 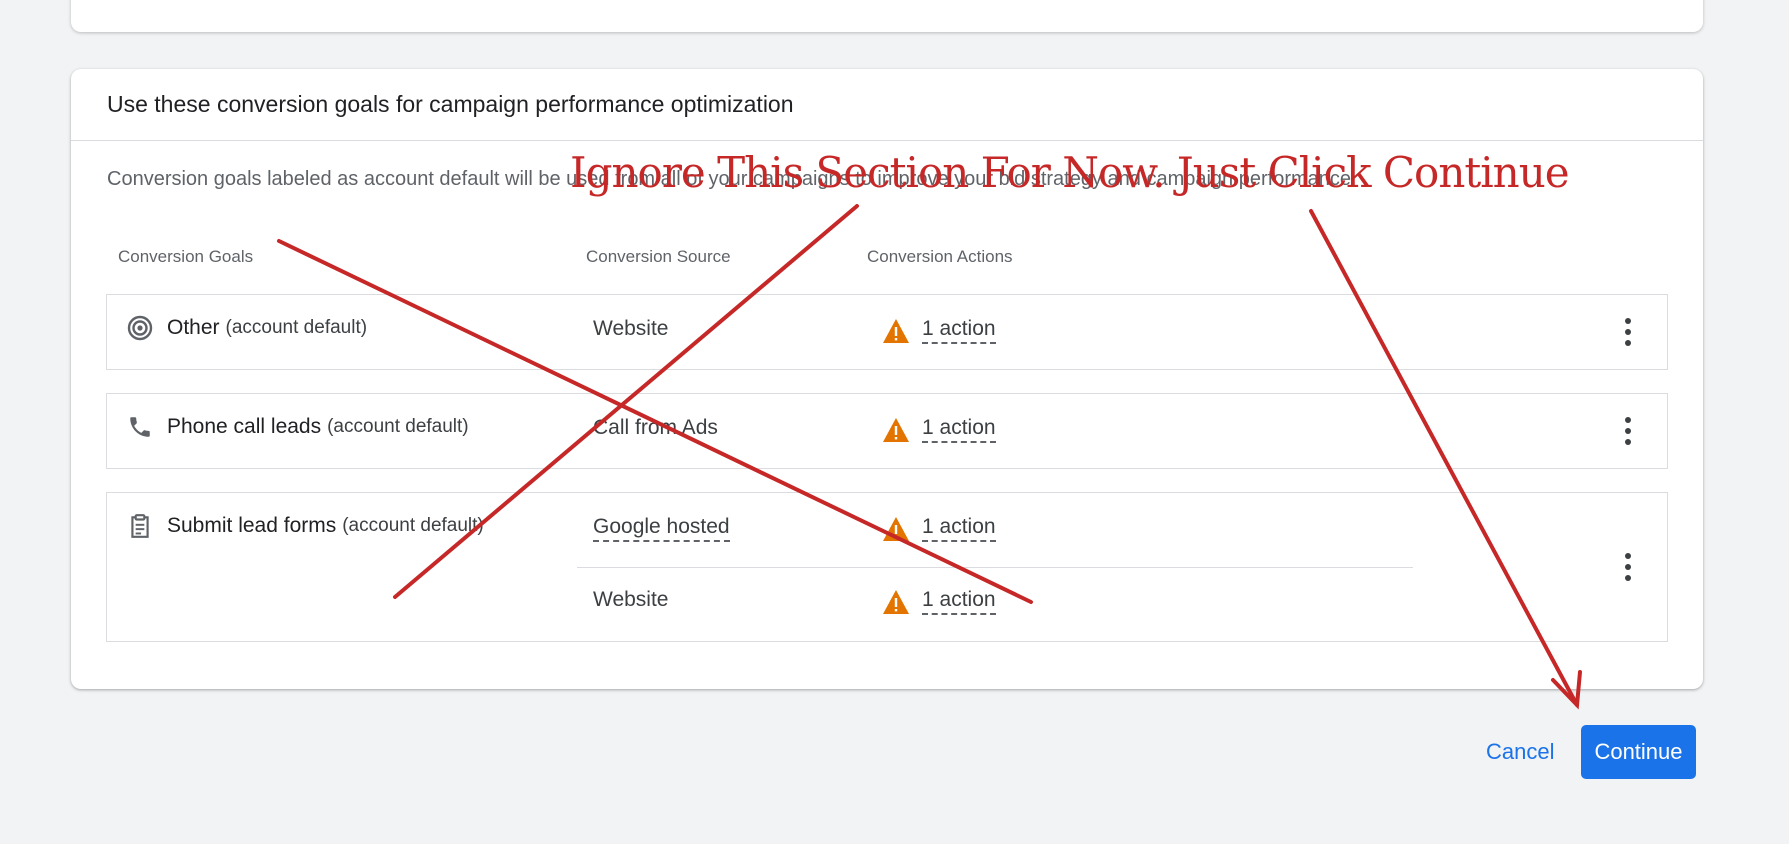 What do you see at coordinates (1444, 458) in the screenshot?
I see `arrow-line` at bounding box center [1444, 458].